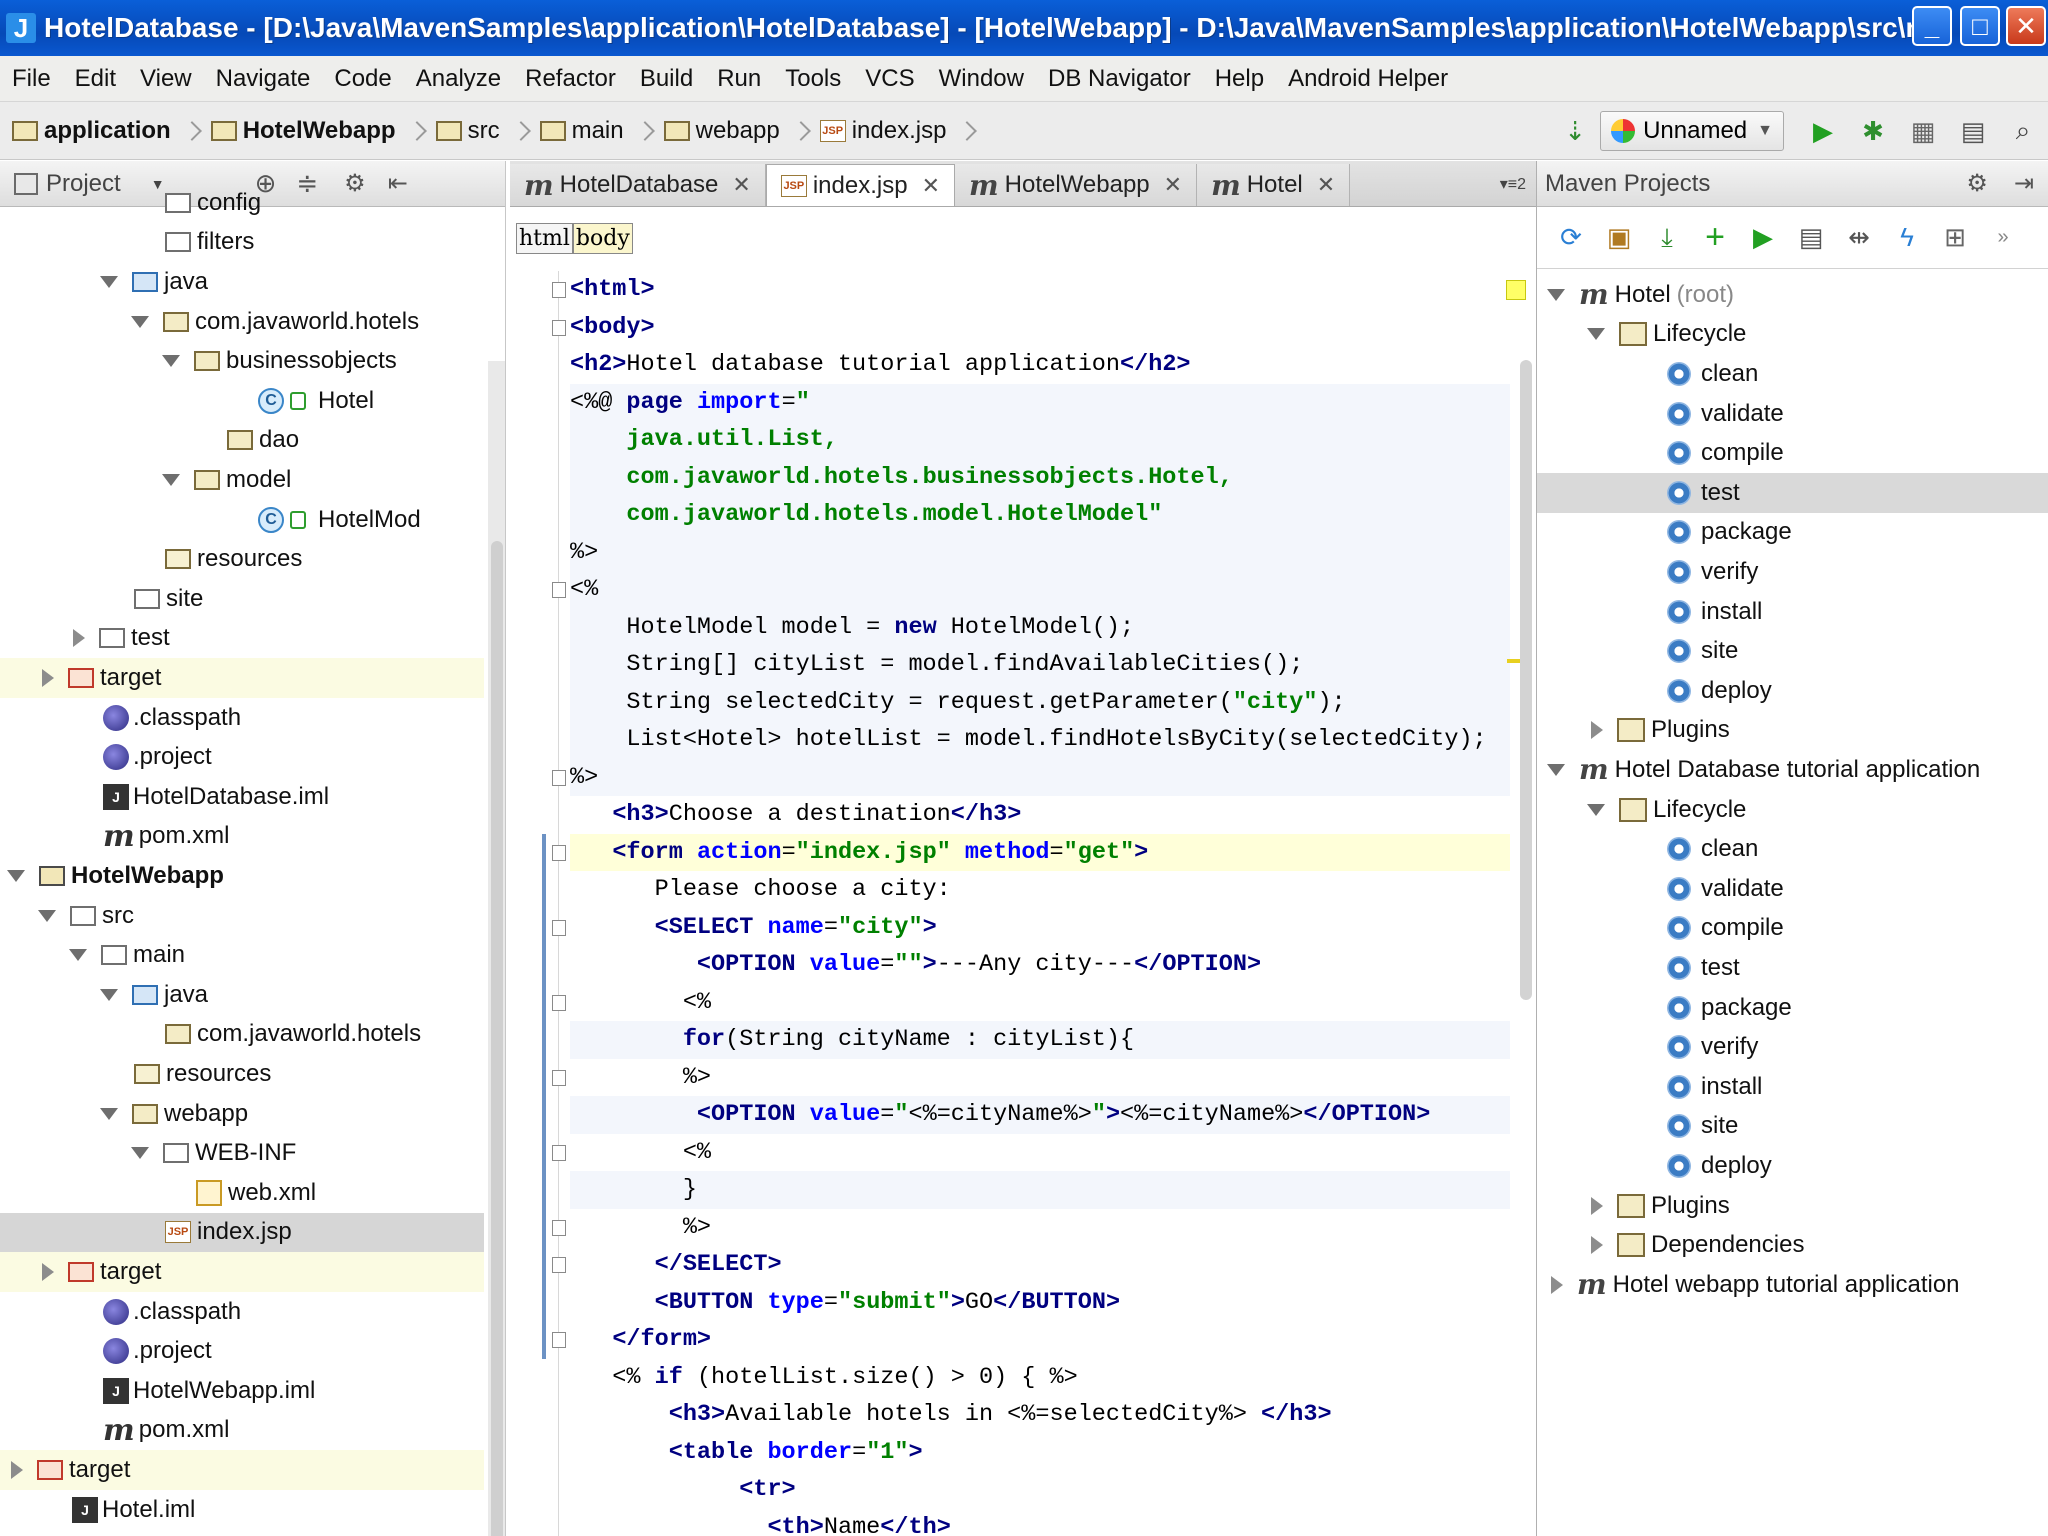 The height and width of the screenshot is (1536, 2048). What do you see at coordinates (597, 131) in the screenshot?
I see `breadcrumb-item: main` at bounding box center [597, 131].